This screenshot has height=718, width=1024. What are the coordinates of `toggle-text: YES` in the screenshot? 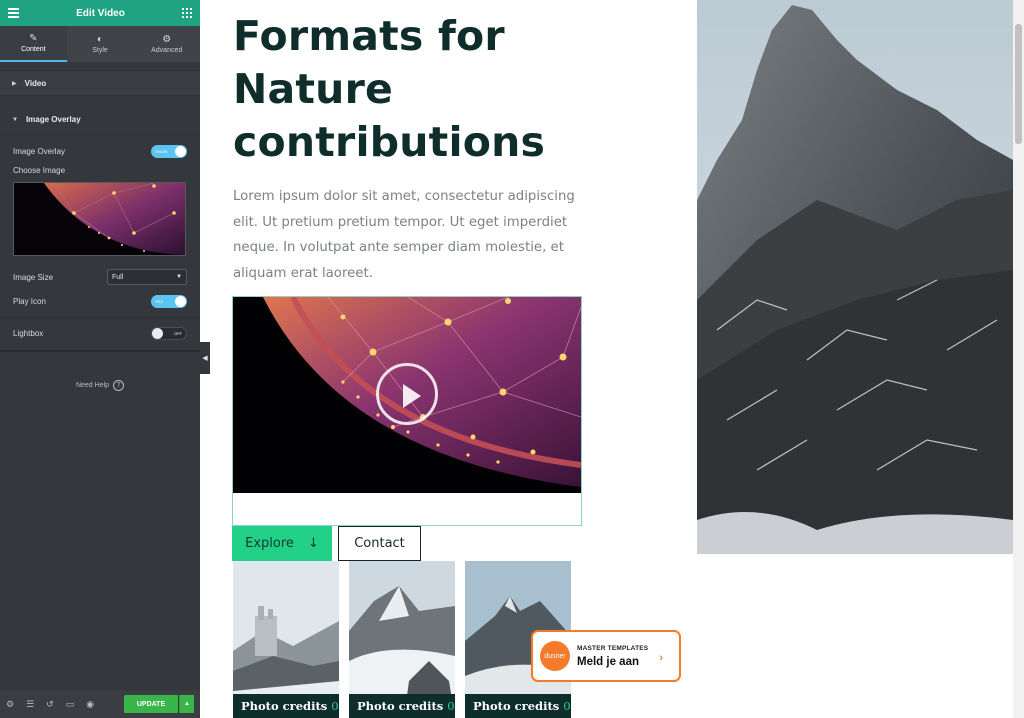 It's located at (159, 301).